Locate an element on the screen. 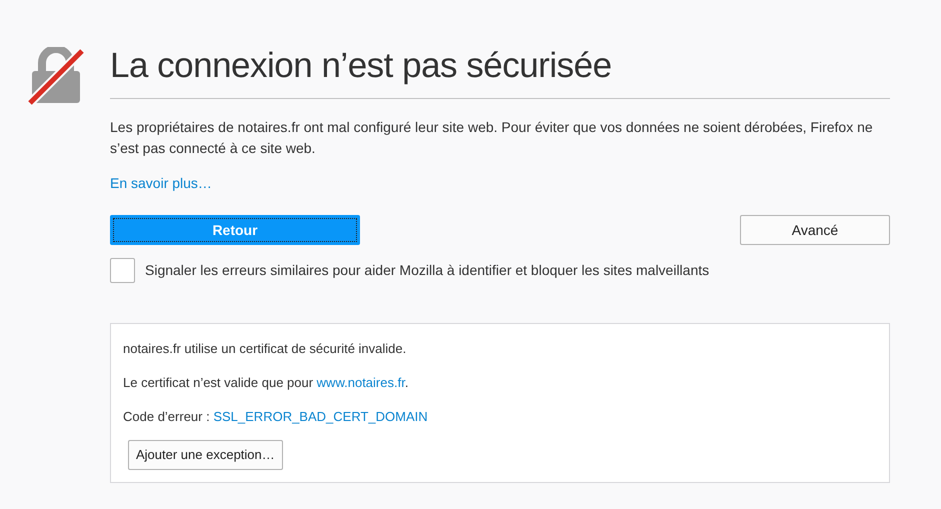 The width and height of the screenshot is (941, 509). back-button: Retour is located at coordinates (235, 230).